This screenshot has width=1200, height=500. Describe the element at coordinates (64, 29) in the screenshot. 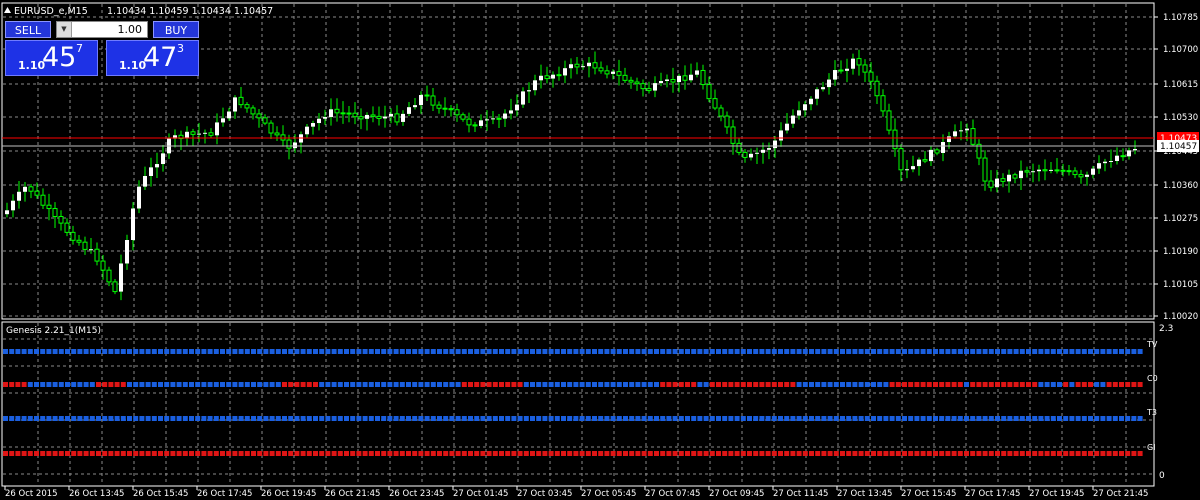

I see `chevron-down-icon: ▼` at that location.